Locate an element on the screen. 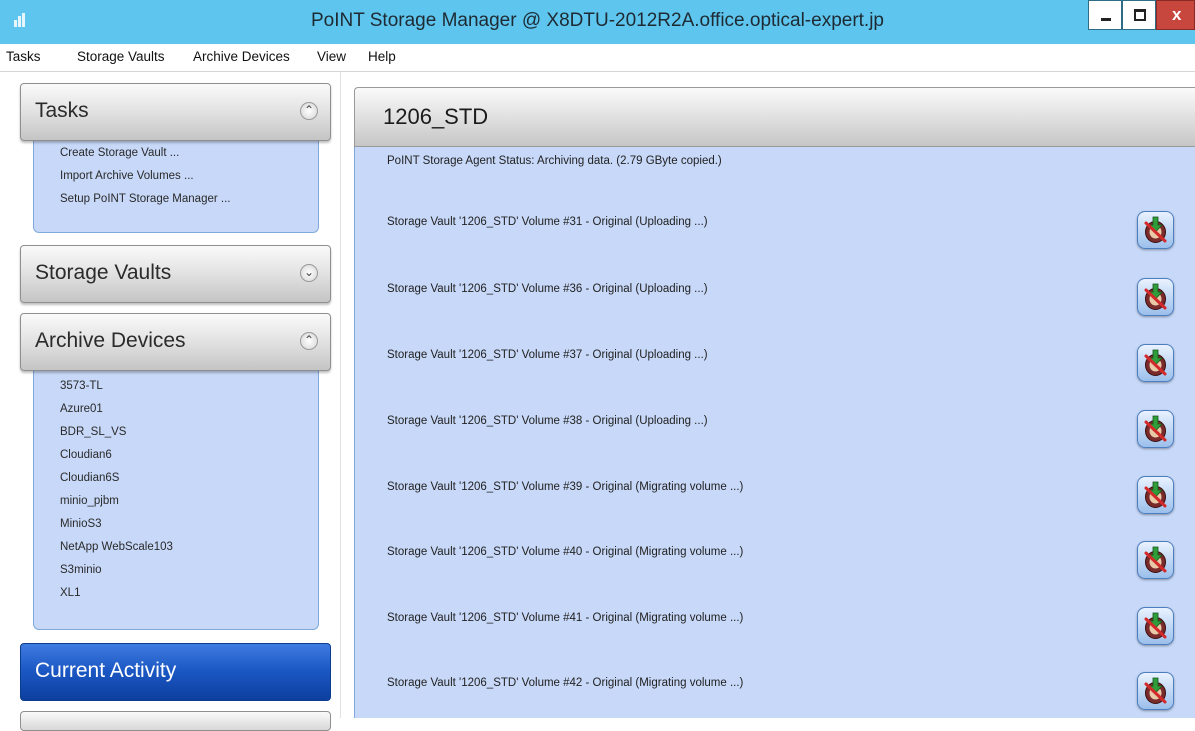 The image size is (1195, 731). archive-device-item: Cloudian6S is located at coordinates (89, 478).